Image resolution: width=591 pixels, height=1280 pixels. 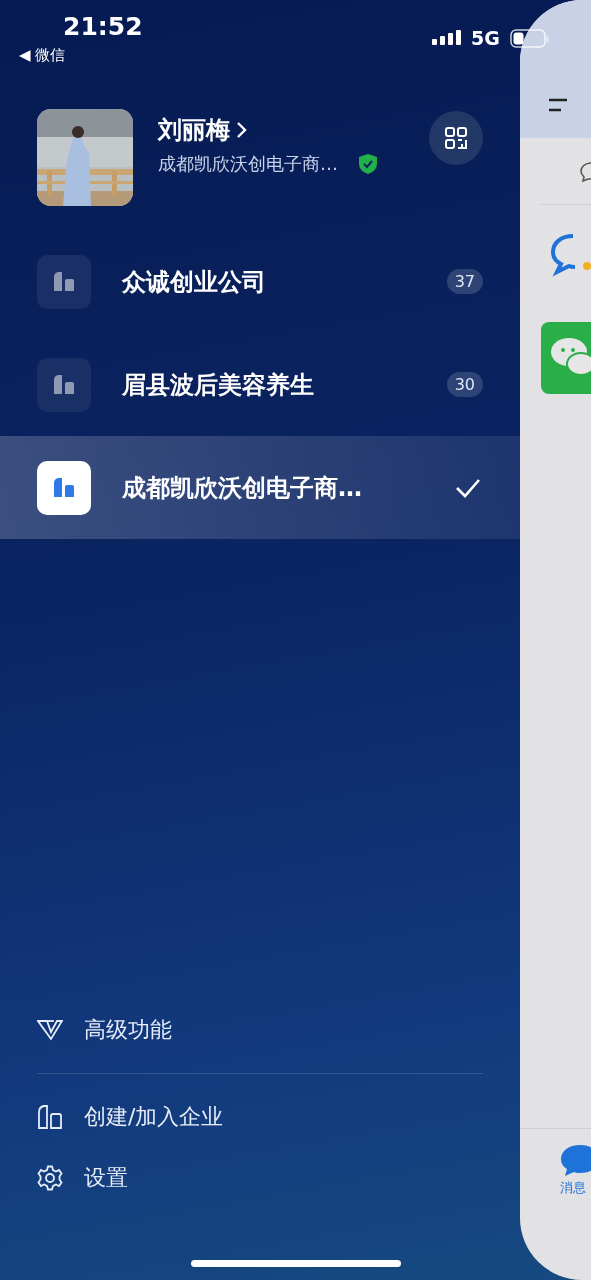 I want to click on status-time: 21:52, so click(x=103, y=26).